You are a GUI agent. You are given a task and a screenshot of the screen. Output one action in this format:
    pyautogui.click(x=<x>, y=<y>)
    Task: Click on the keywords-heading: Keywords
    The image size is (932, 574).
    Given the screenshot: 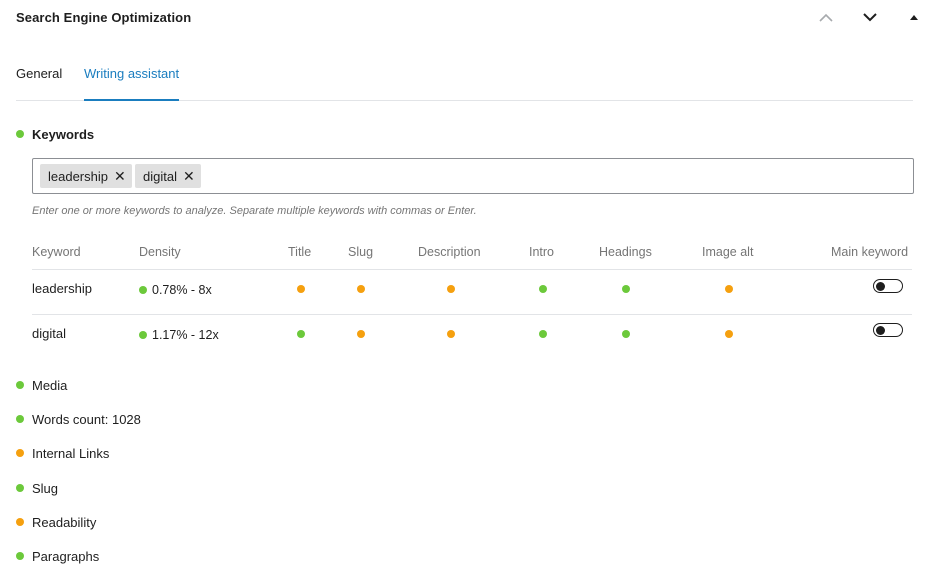 What is the action you would take?
    pyautogui.click(x=63, y=134)
    